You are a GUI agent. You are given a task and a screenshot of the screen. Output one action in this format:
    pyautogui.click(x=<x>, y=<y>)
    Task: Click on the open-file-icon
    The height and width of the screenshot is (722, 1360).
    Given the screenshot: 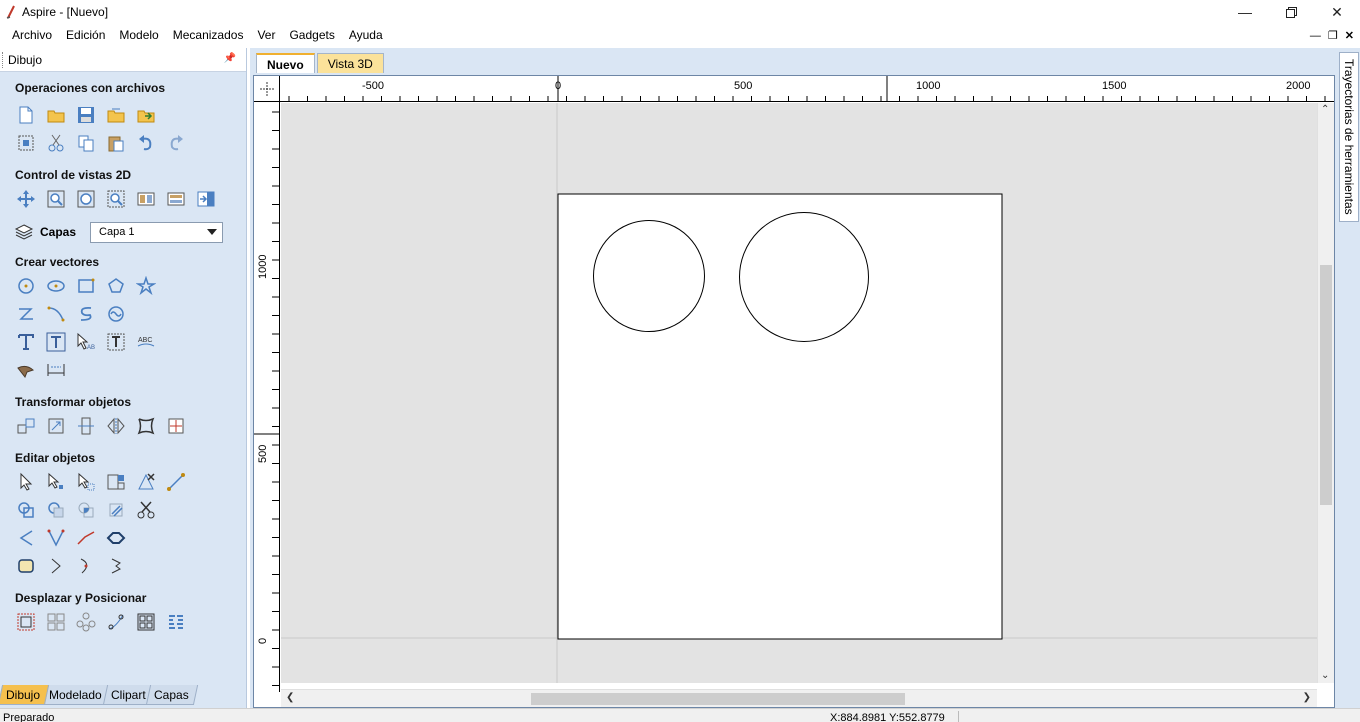 What is the action you would take?
    pyautogui.click(x=56, y=115)
    